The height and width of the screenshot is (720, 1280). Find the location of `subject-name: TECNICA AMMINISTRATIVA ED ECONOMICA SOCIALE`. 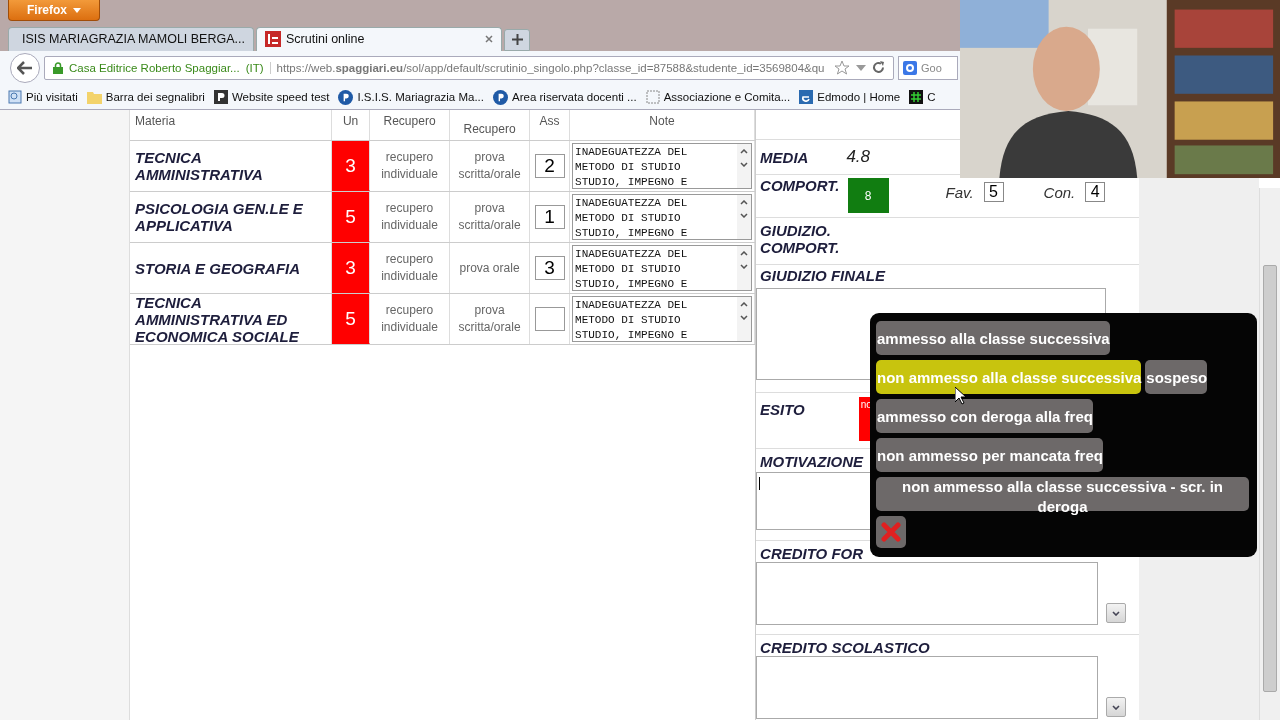

subject-name: TECNICA AMMINISTRATIVA ED ECONOMICA SOCIALE is located at coordinates (217, 319).